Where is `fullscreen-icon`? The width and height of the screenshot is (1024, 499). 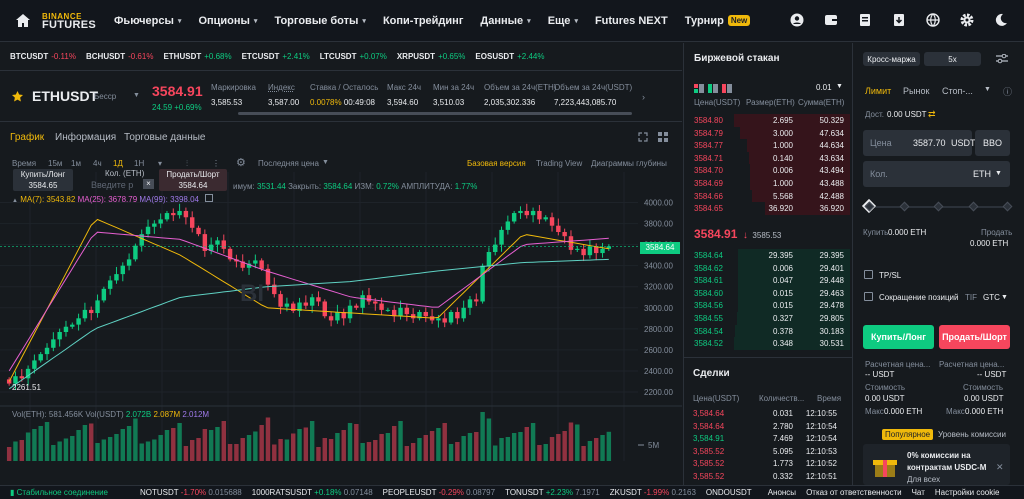 fullscreen-icon is located at coordinates (643, 137).